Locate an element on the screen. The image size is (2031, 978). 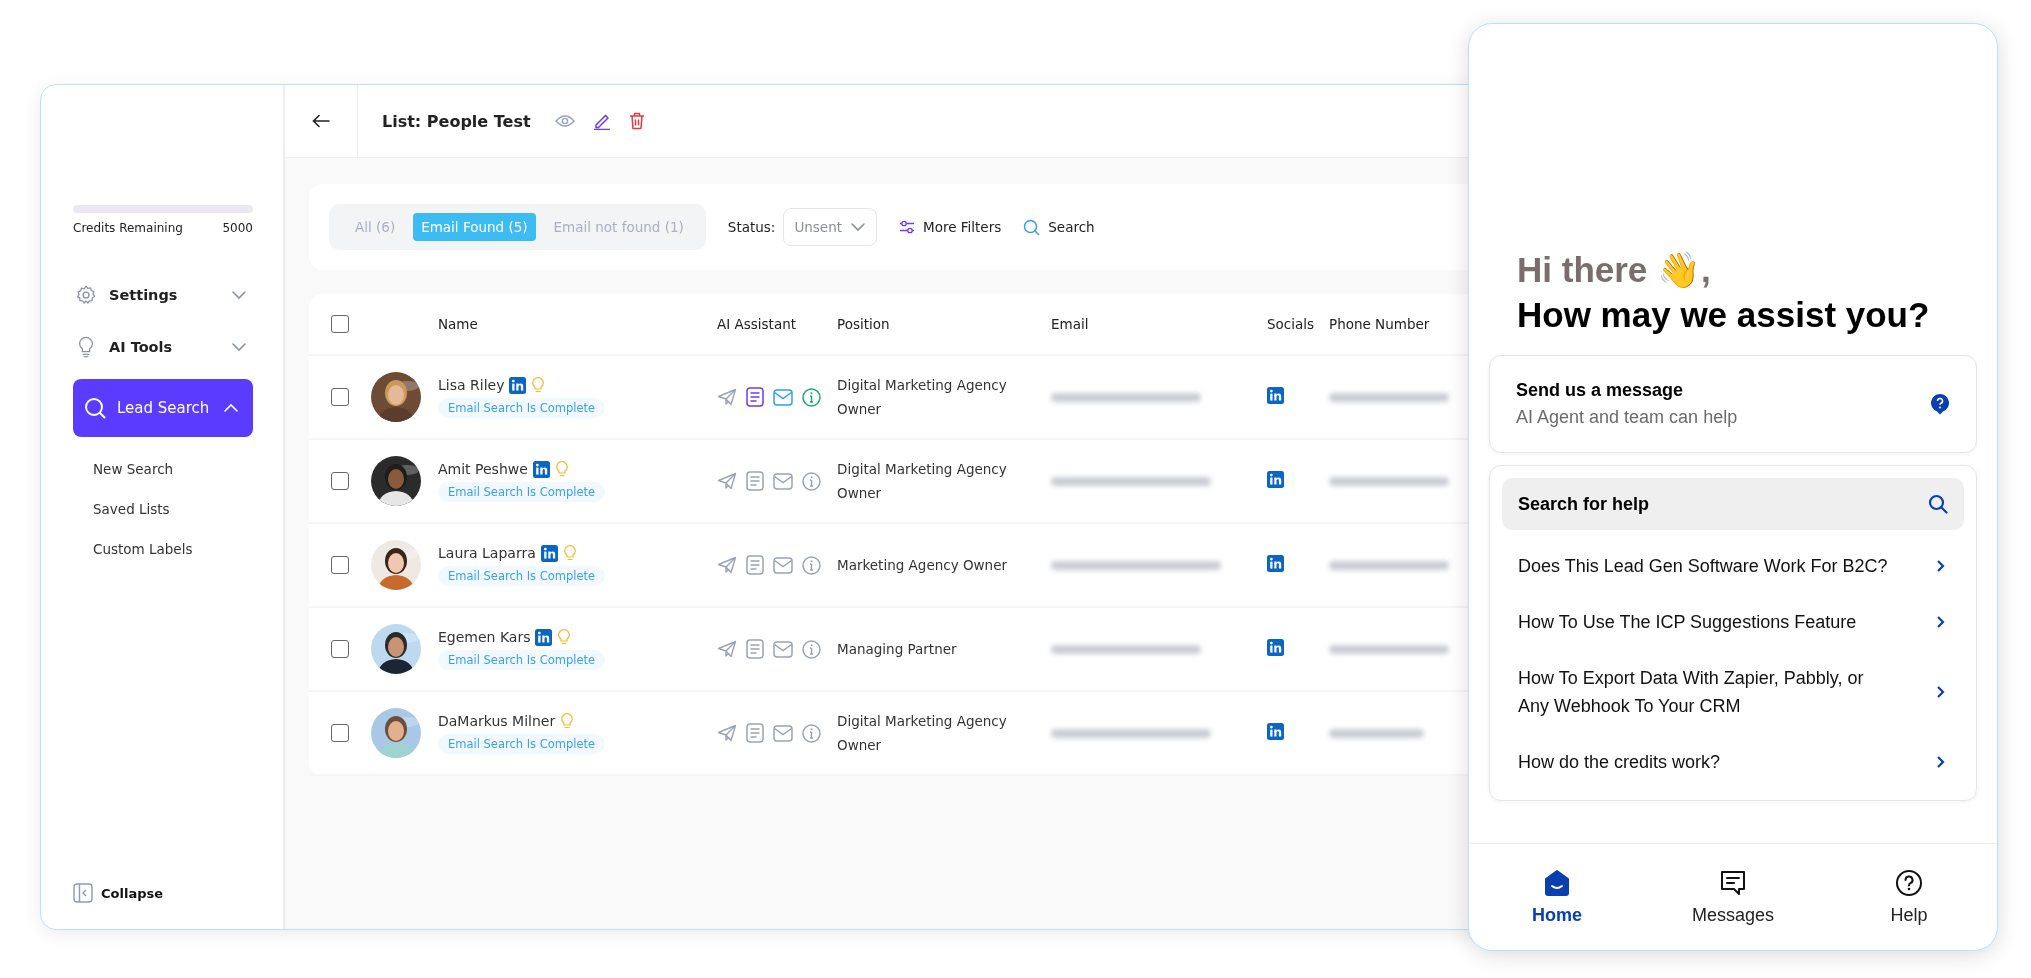
message-icon is located at coordinates (1733, 882).